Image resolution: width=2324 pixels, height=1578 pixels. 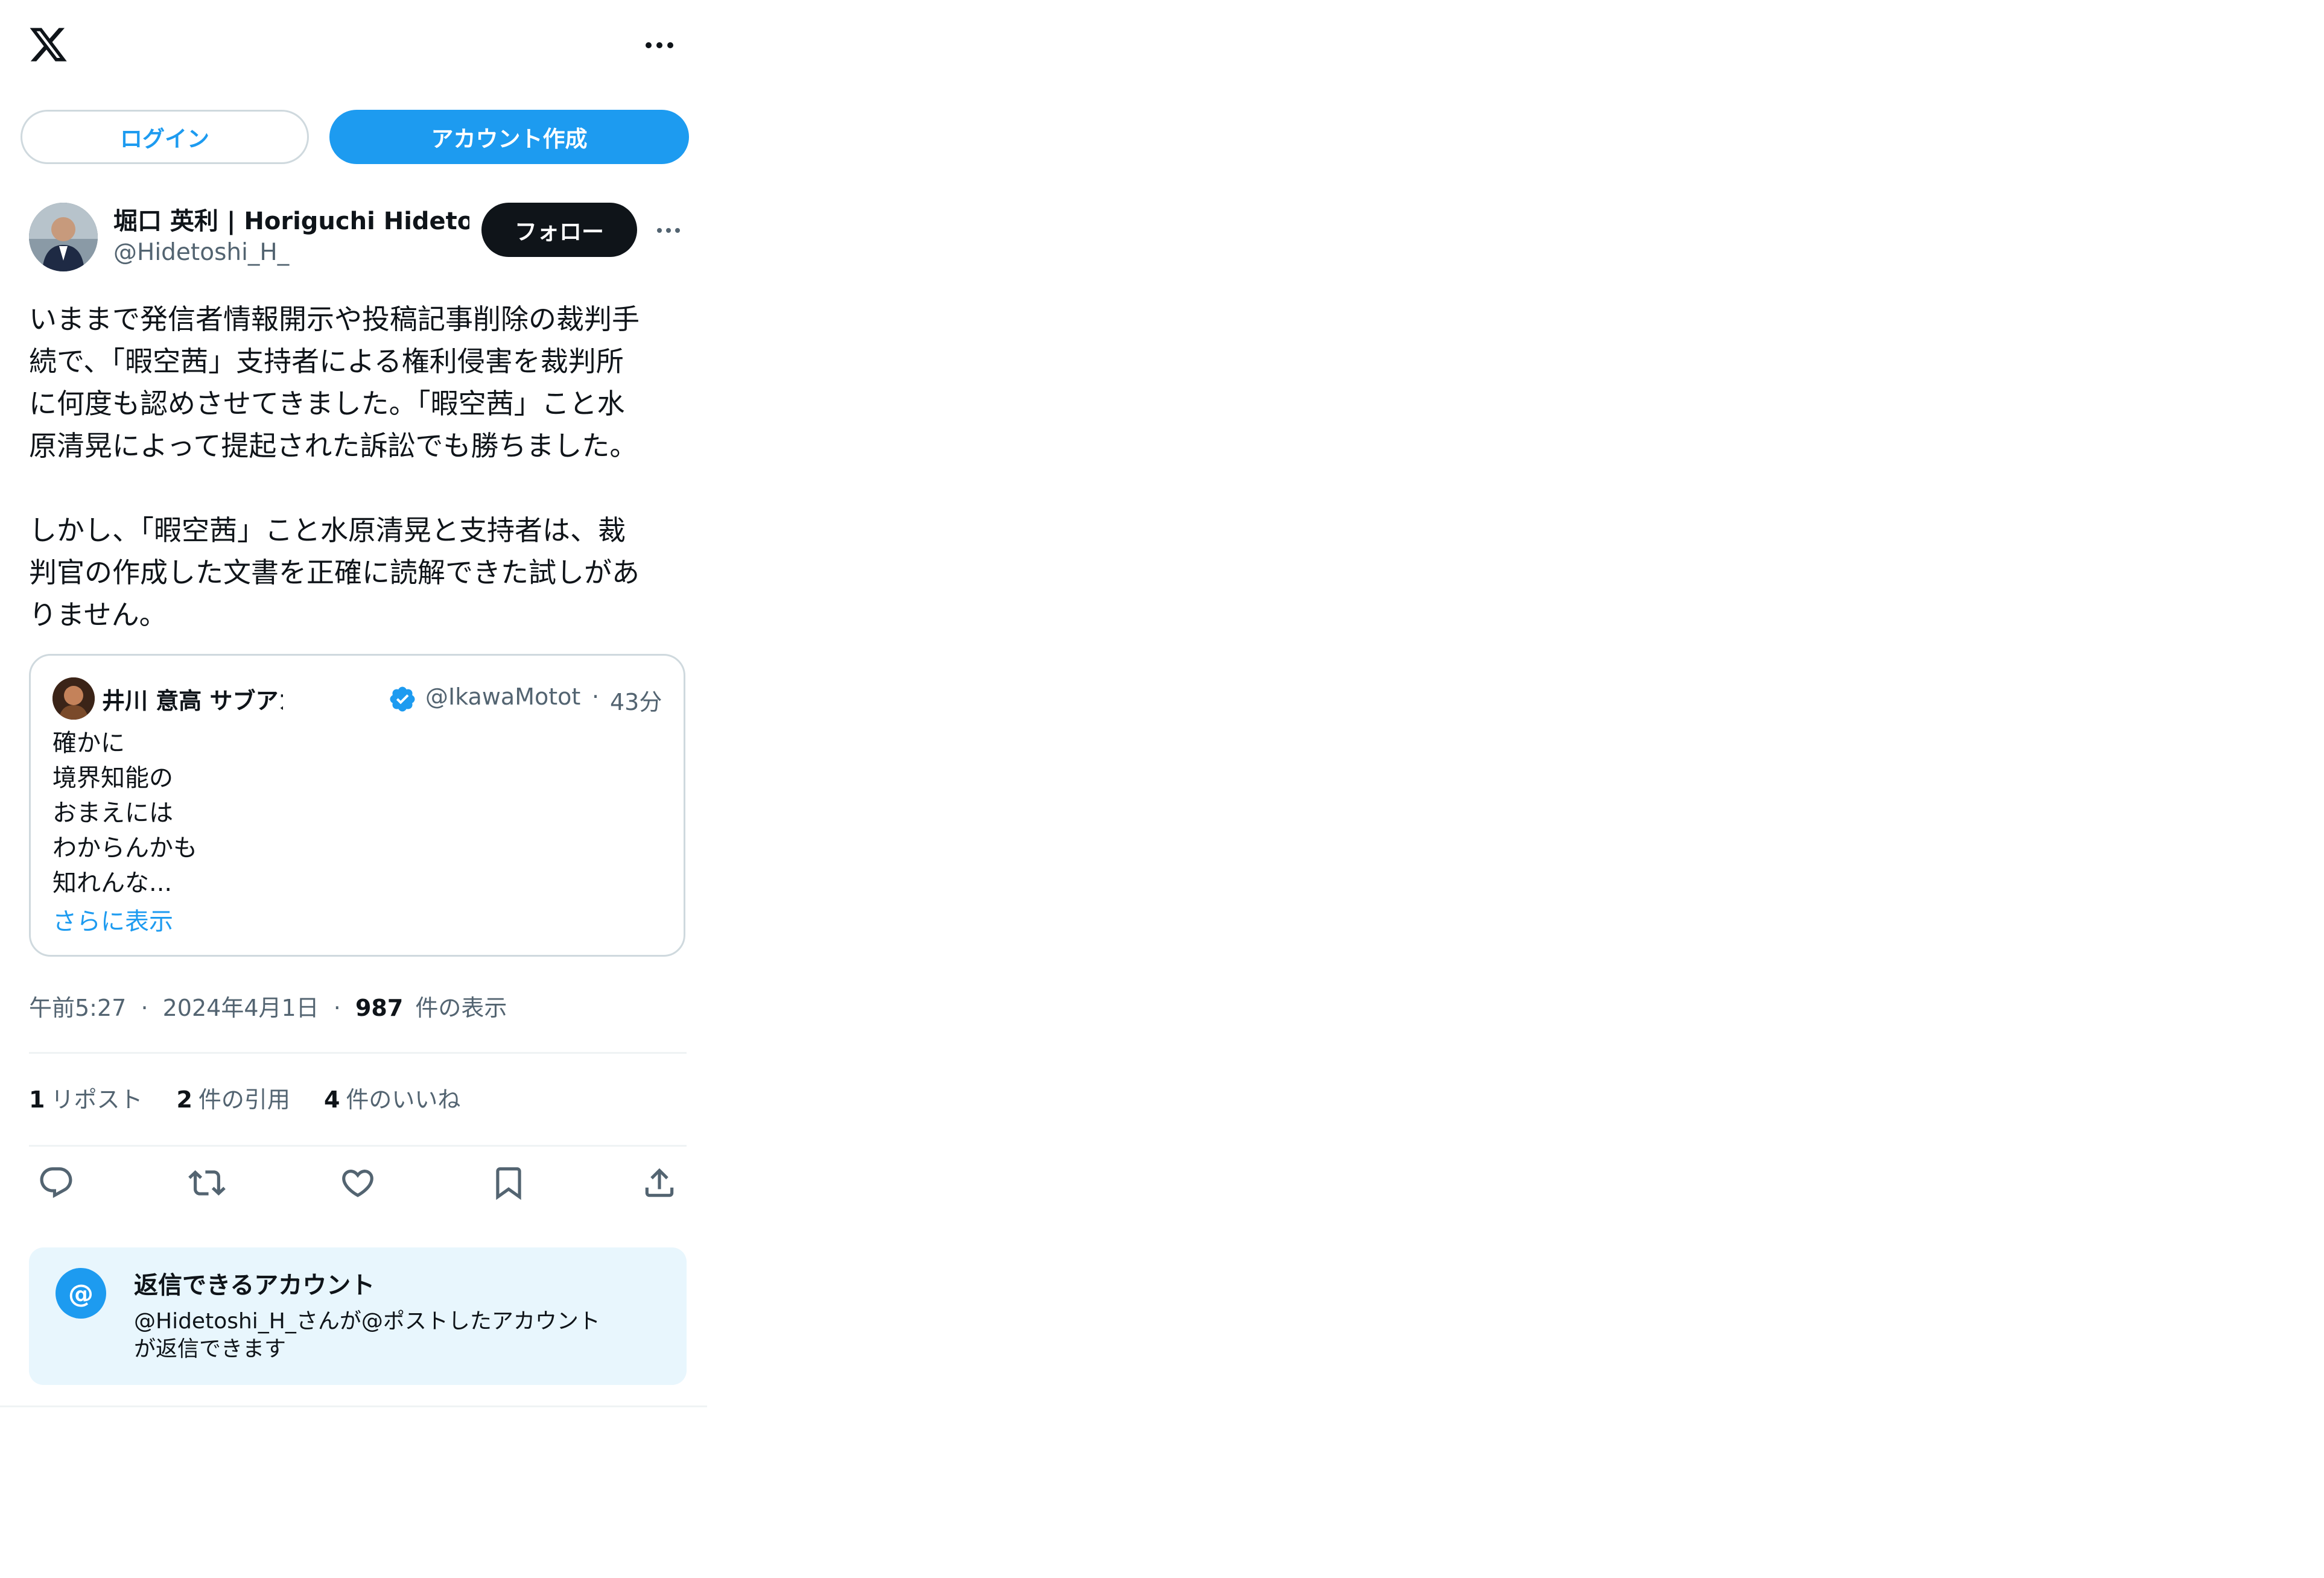 What do you see at coordinates (73, 698) in the screenshot?
I see `quote-avatar` at bounding box center [73, 698].